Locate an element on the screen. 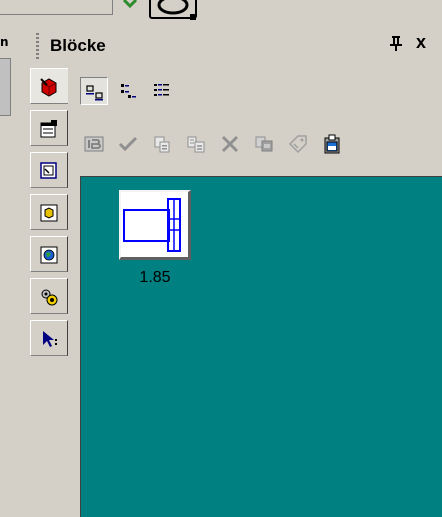 This screenshot has height=517, width=442. tag-icon is located at coordinates (297, 144).